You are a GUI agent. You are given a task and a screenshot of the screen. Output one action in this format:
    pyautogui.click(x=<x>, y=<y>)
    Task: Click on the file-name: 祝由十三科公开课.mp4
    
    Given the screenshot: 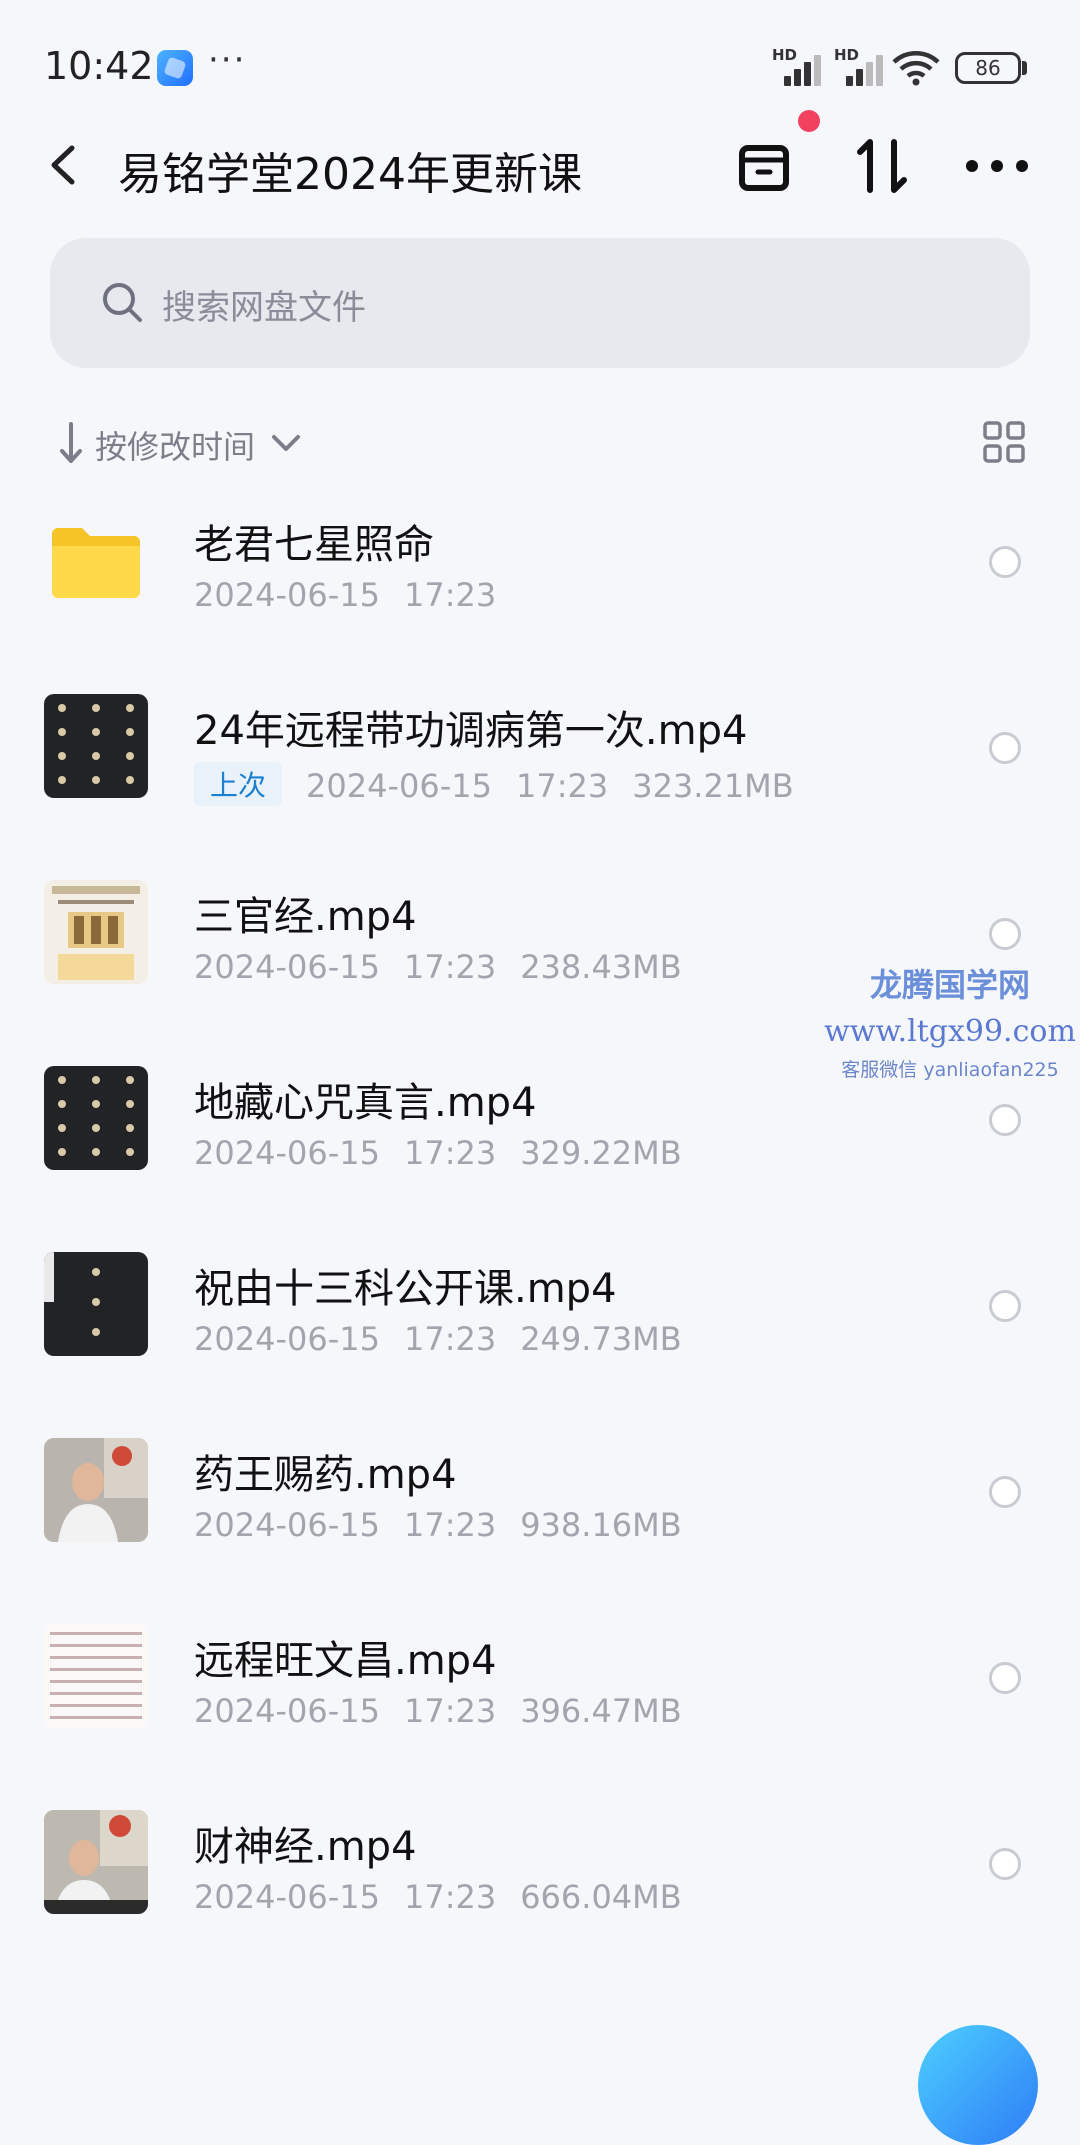 What is the action you would take?
    pyautogui.click(x=405, y=1289)
    